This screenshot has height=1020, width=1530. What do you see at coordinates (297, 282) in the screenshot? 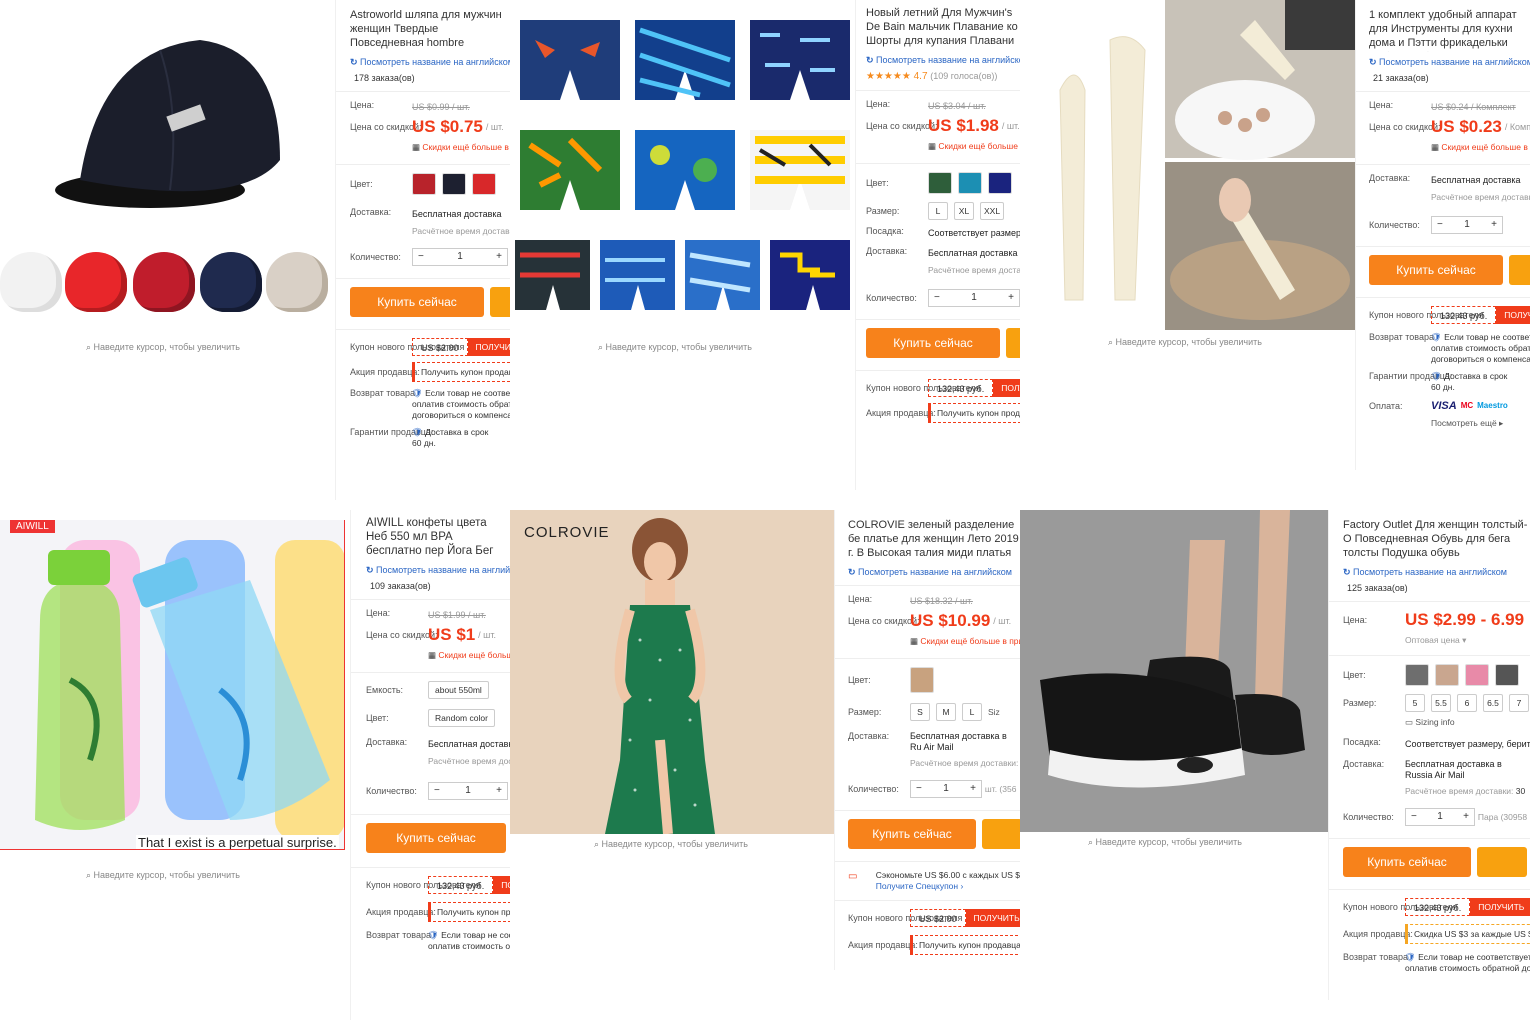
I see `thumb-beige-cap` at bounding box center [297, 282].